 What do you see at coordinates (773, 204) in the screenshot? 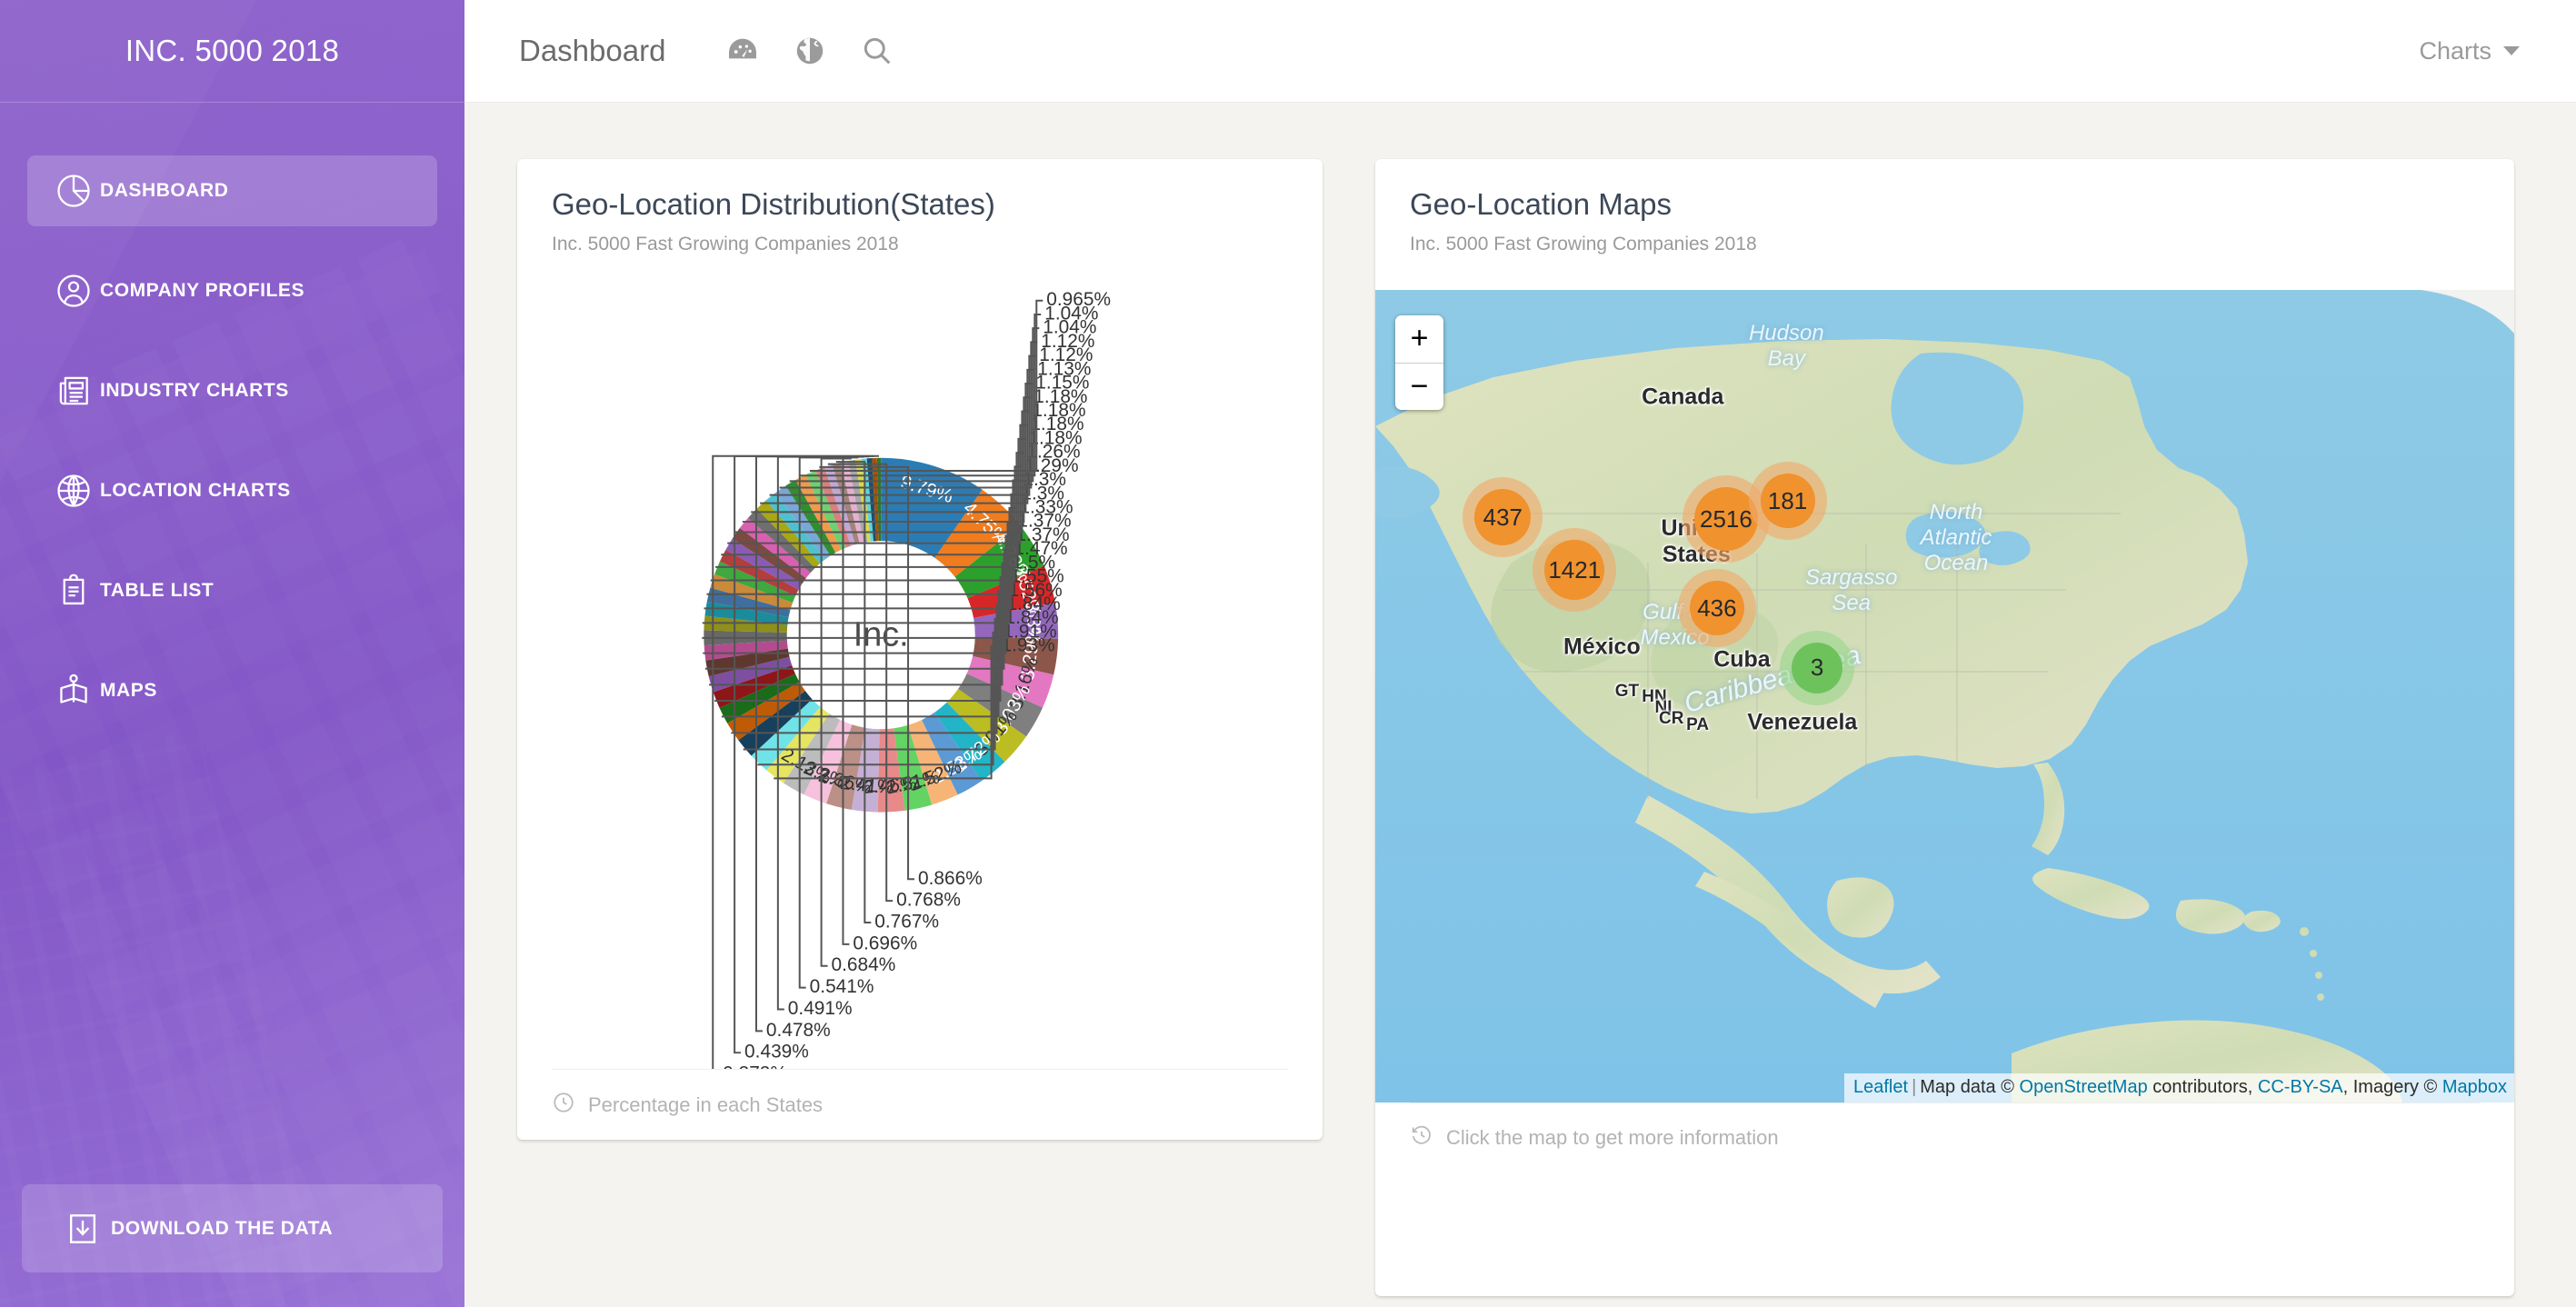
I see `pie-card-title: Geo-Location Distribution(States)` at bounding box center [773, 204].